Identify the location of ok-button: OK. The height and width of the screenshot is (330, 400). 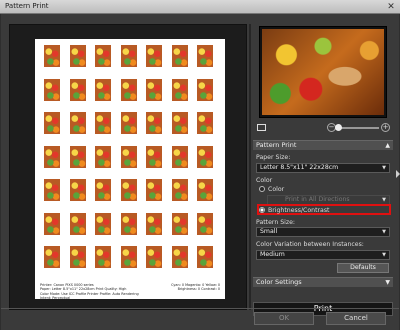
(284, 318).